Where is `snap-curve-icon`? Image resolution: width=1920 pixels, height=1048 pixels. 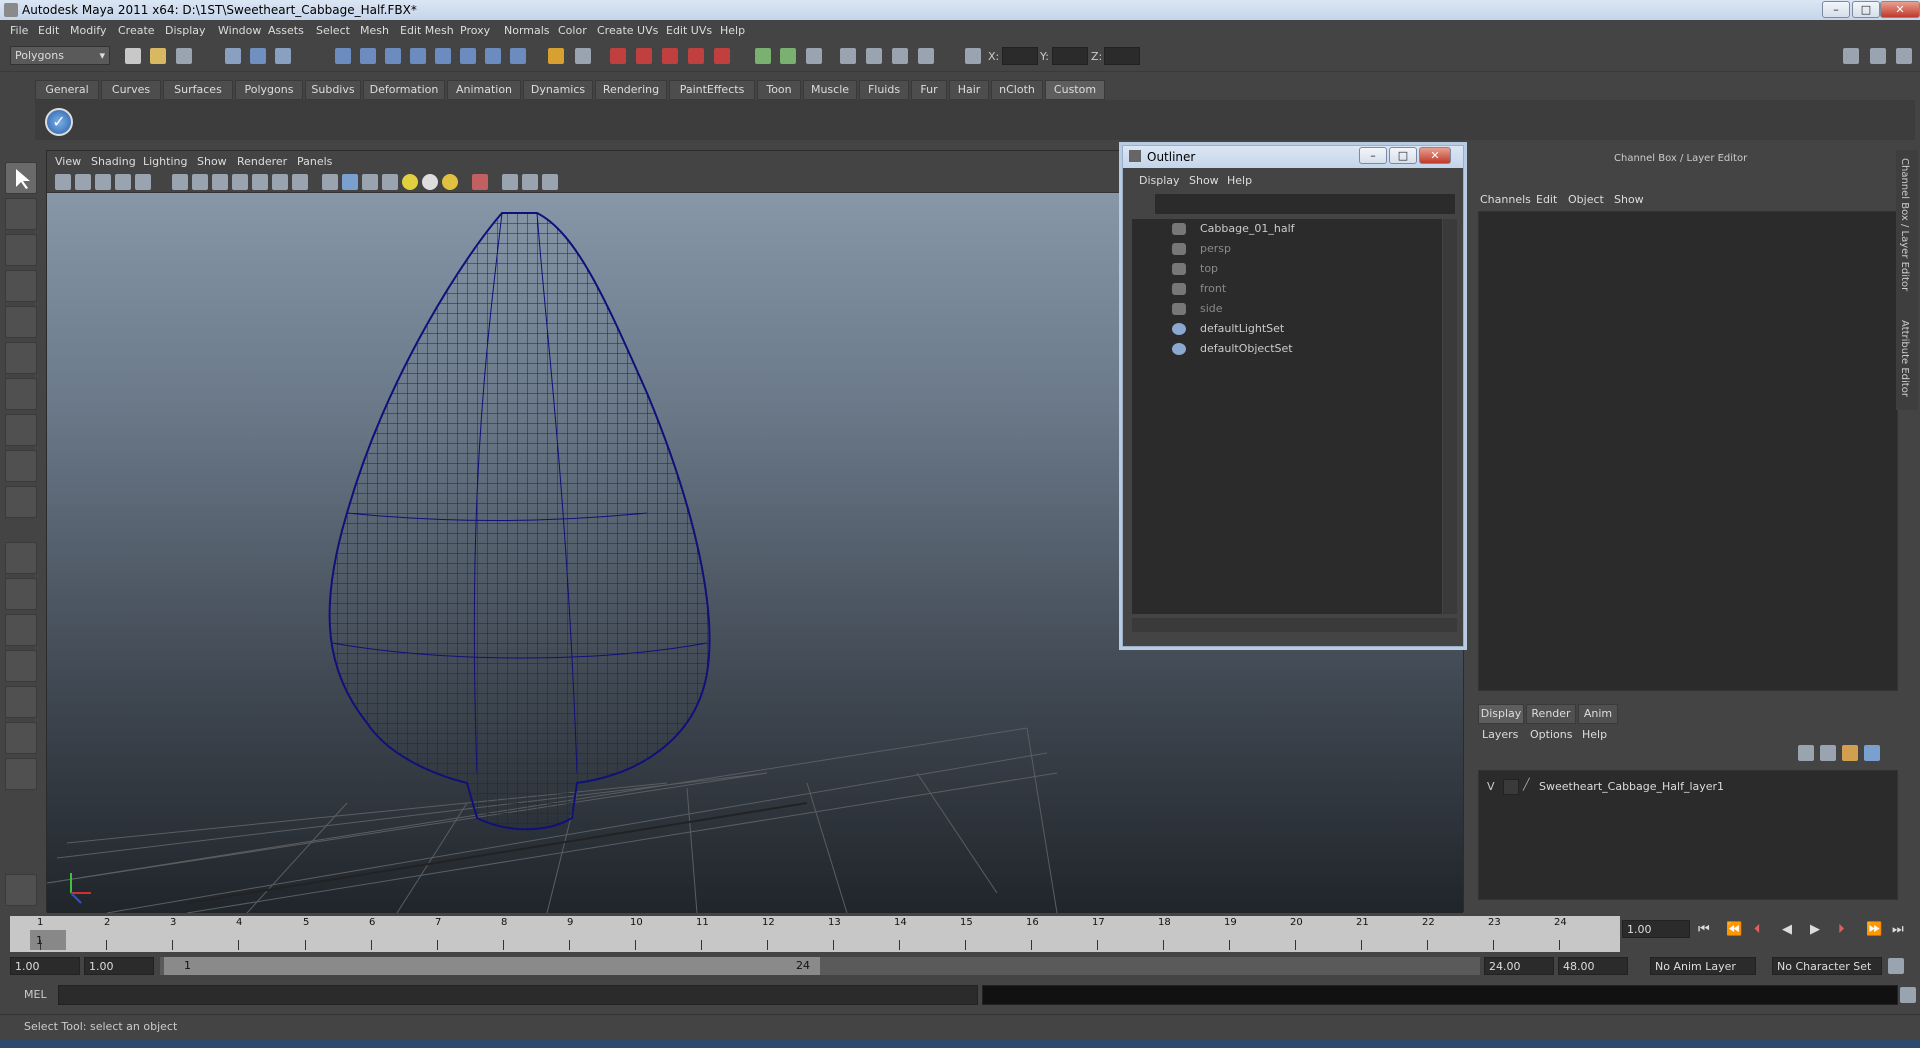 snap-curve-icon is located at coordinates (644, 56).